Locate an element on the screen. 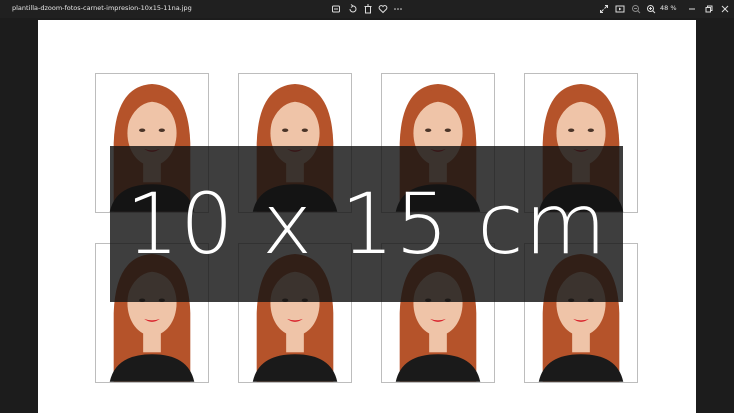 The width and height of the screenshot is (734, 413). delete-icon is located at coordinates (368, 9).